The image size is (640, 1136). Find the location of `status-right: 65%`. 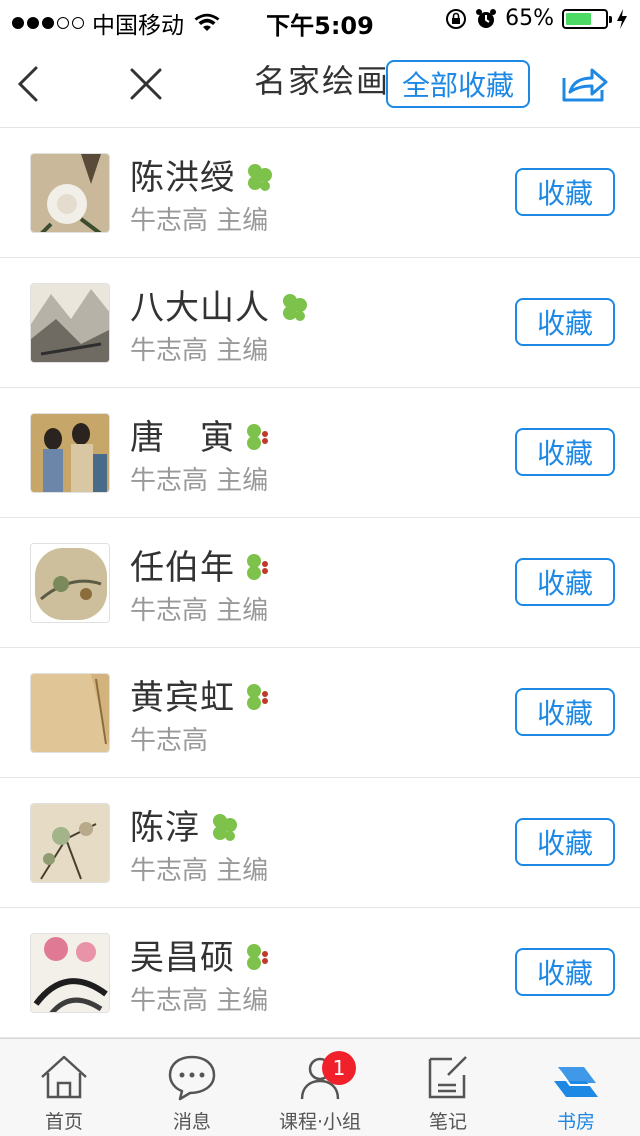

status-right: 65% is located at coordinates (536, 18).